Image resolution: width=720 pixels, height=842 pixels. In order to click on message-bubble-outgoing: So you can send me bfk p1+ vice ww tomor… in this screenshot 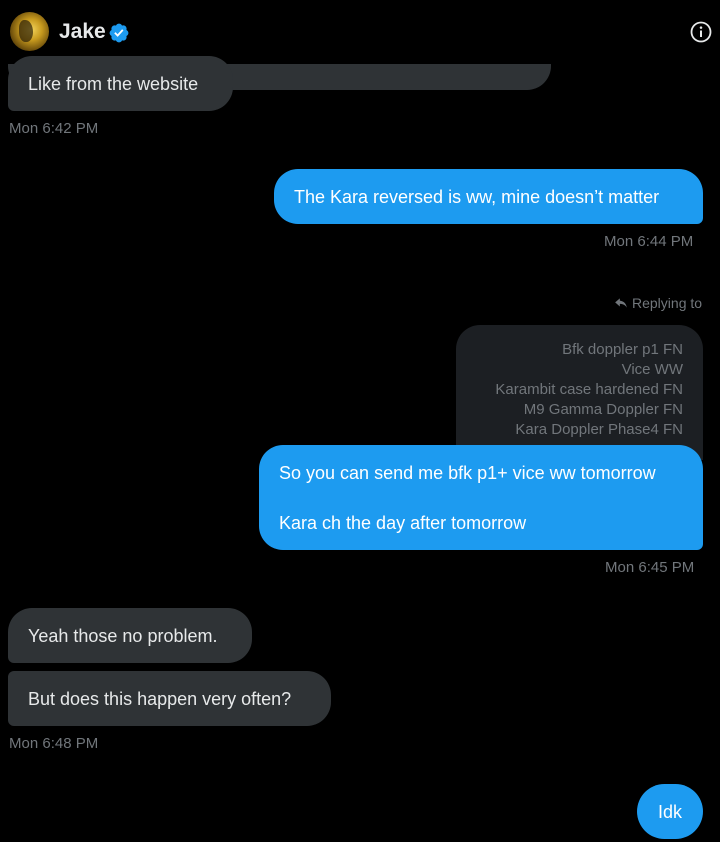, I will do `click(481, 497)`.